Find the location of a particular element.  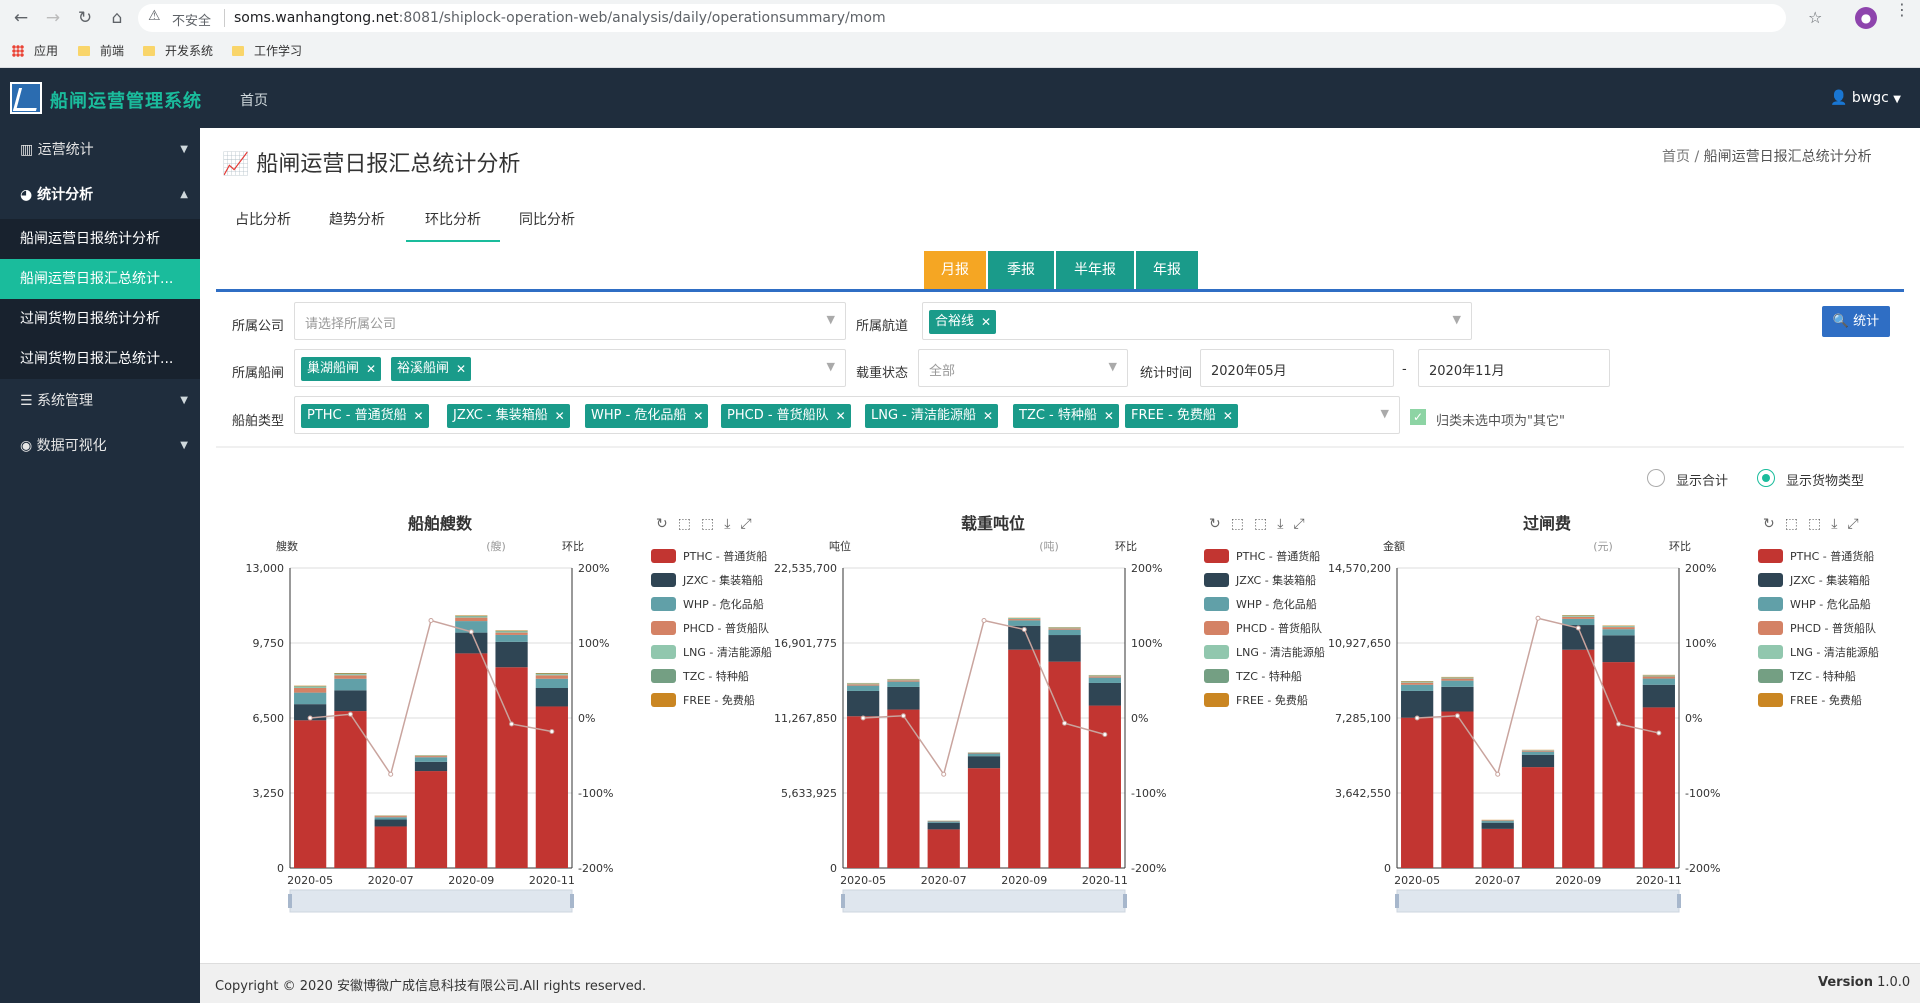

tab-mom: 环比分析 is located at coordinates (453, 222).